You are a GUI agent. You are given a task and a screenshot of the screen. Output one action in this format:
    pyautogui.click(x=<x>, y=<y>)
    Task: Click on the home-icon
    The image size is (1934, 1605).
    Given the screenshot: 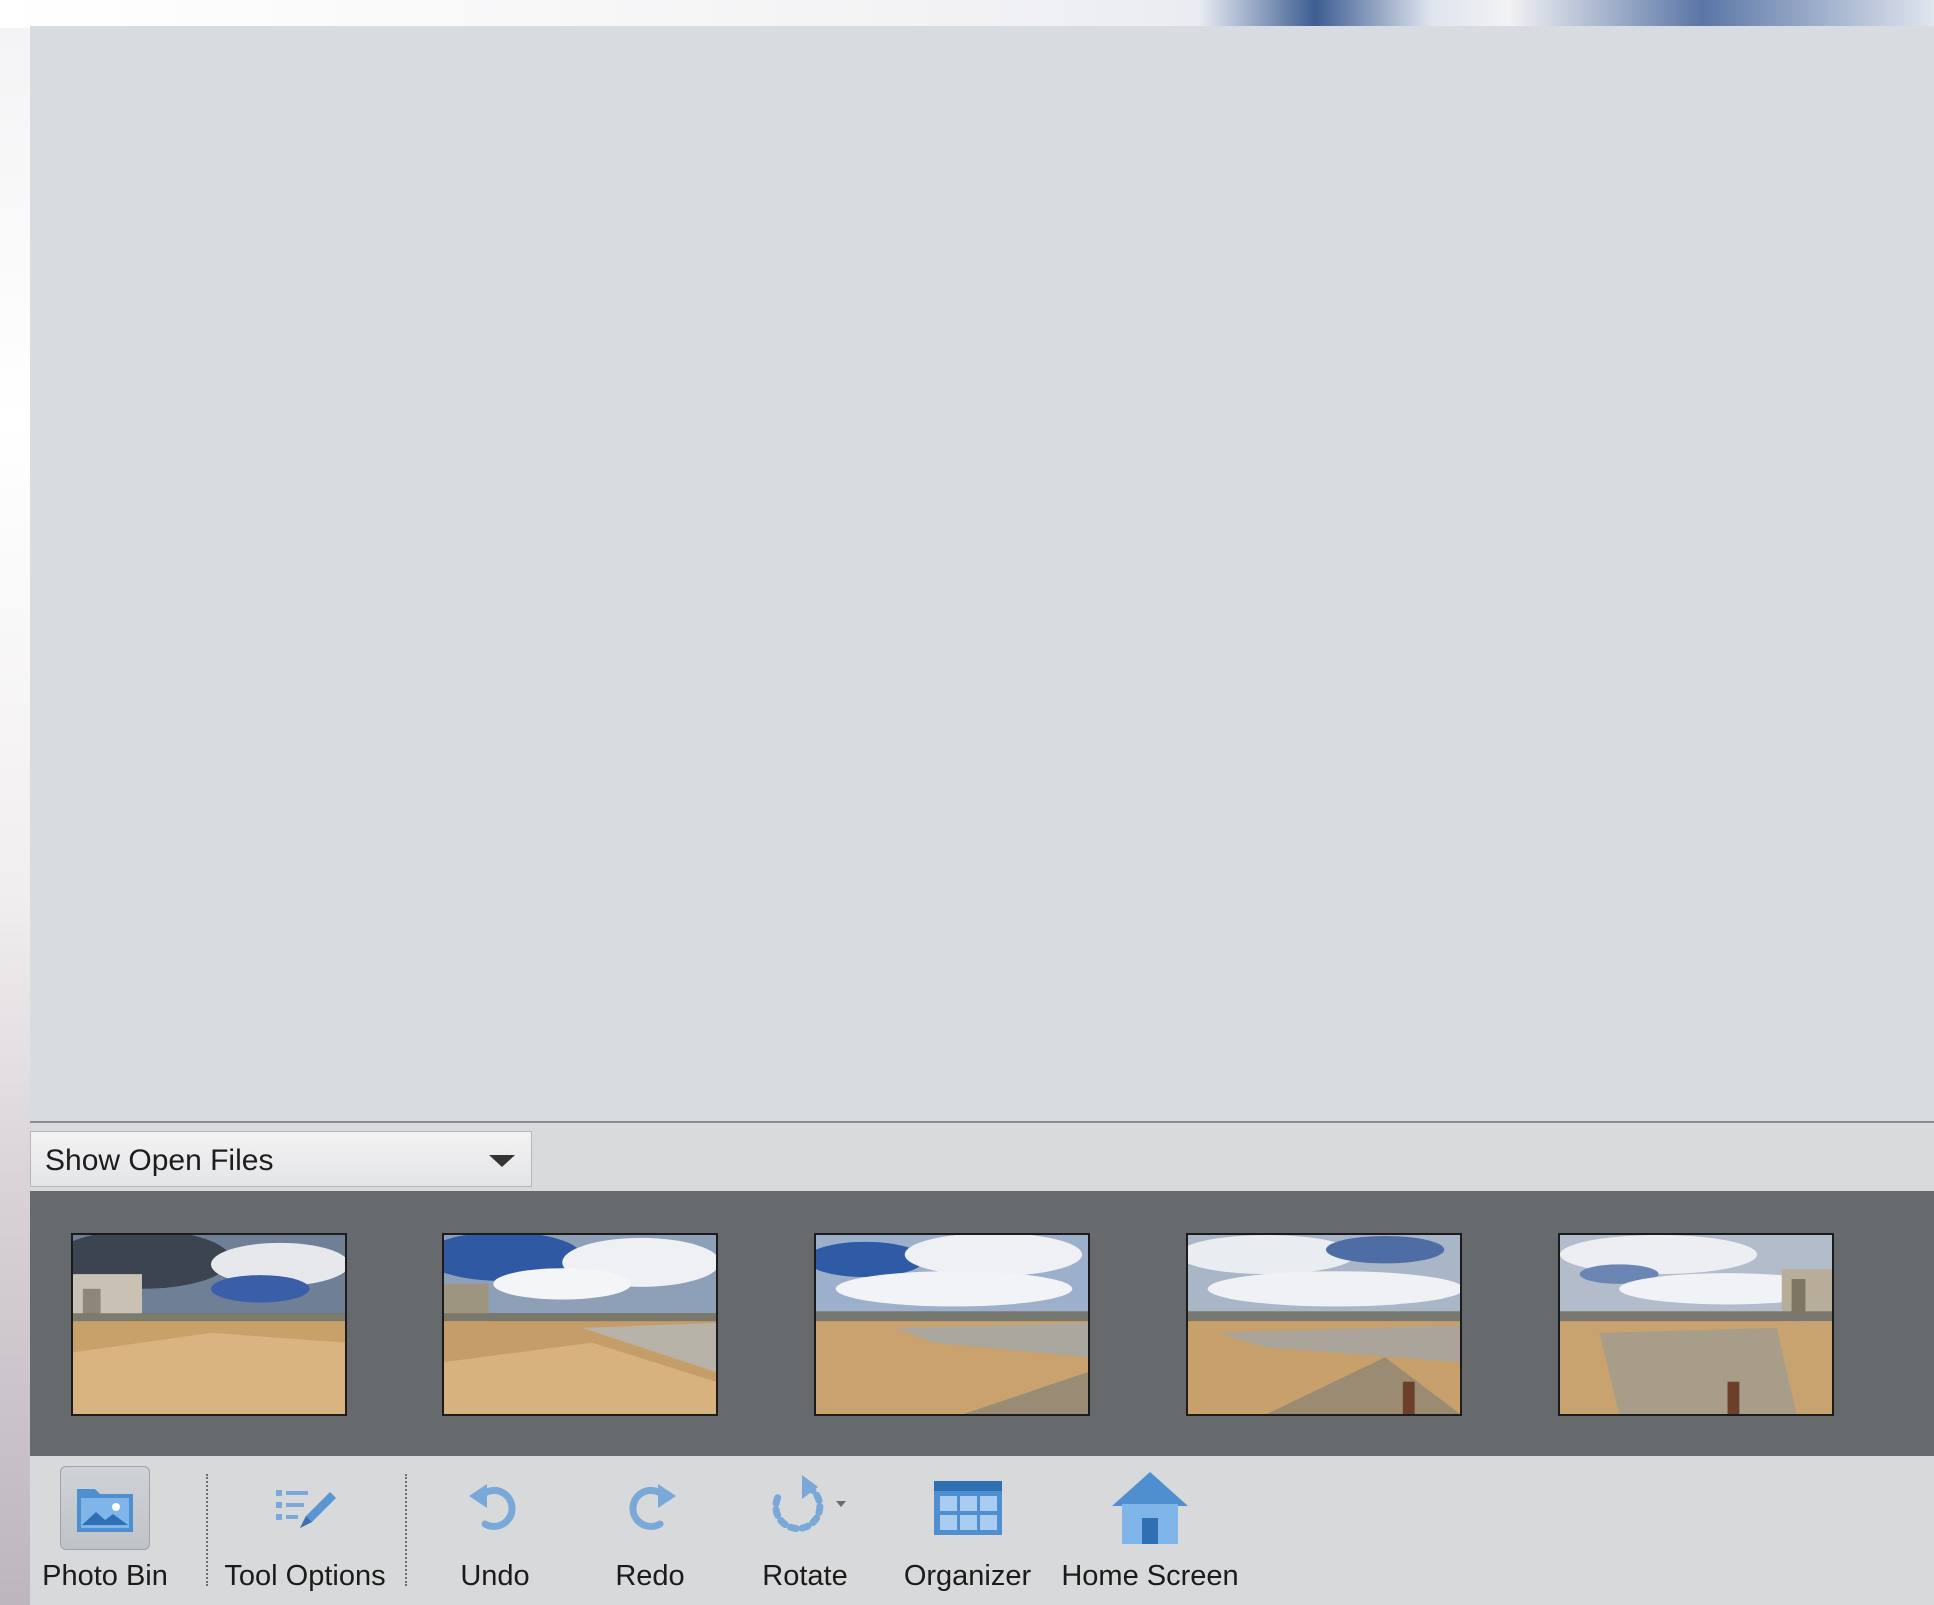 What is the action you would take?
    pyautogui.click(x=1150, y=1508)
    